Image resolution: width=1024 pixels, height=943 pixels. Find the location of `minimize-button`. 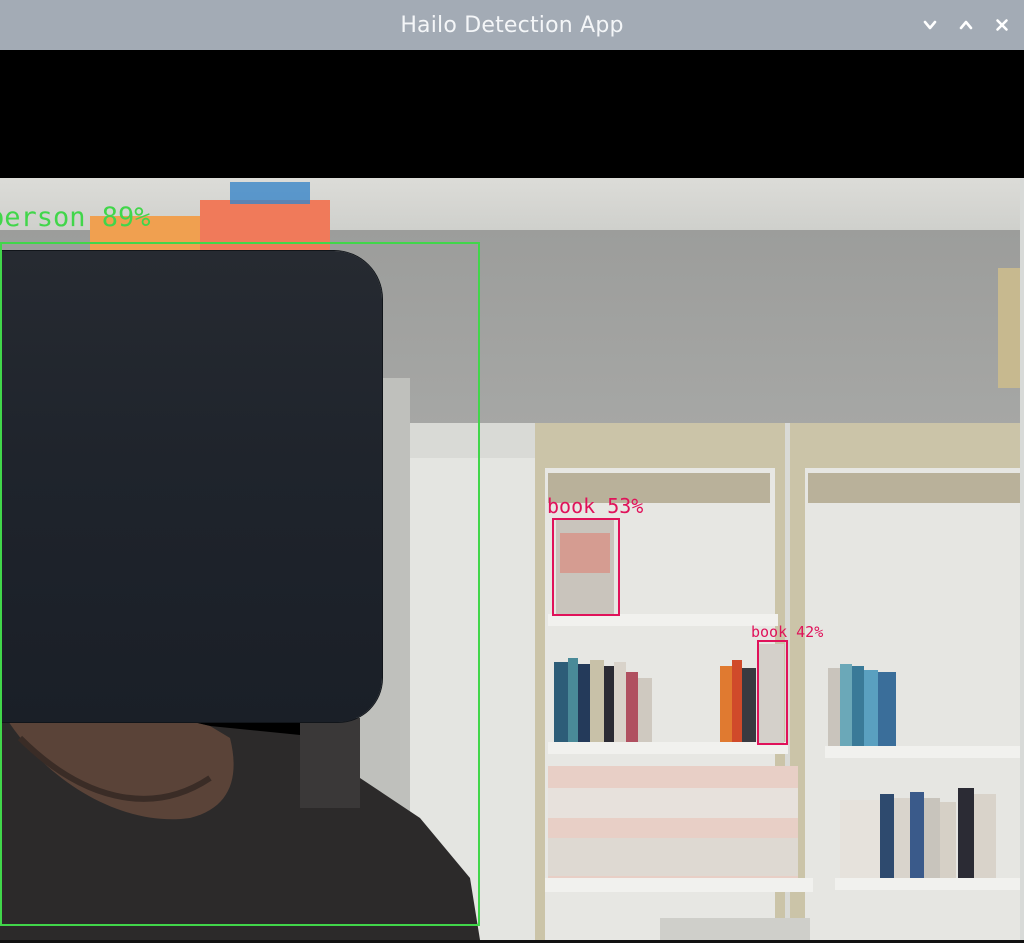

minimize-button is located at coordinates (930, 25).